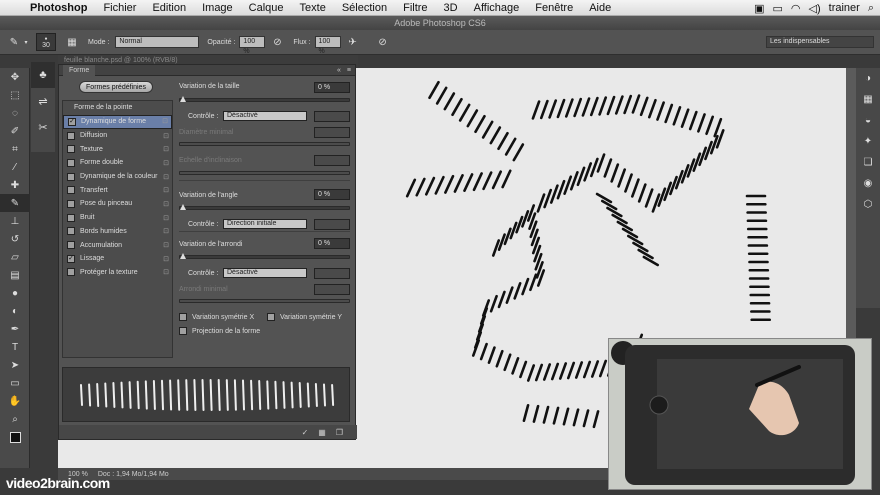 This screenshot has width=880, height=495. I want to click on brush-option-item: ✓ Dynamique de forme ⊡, so click(117, 122).